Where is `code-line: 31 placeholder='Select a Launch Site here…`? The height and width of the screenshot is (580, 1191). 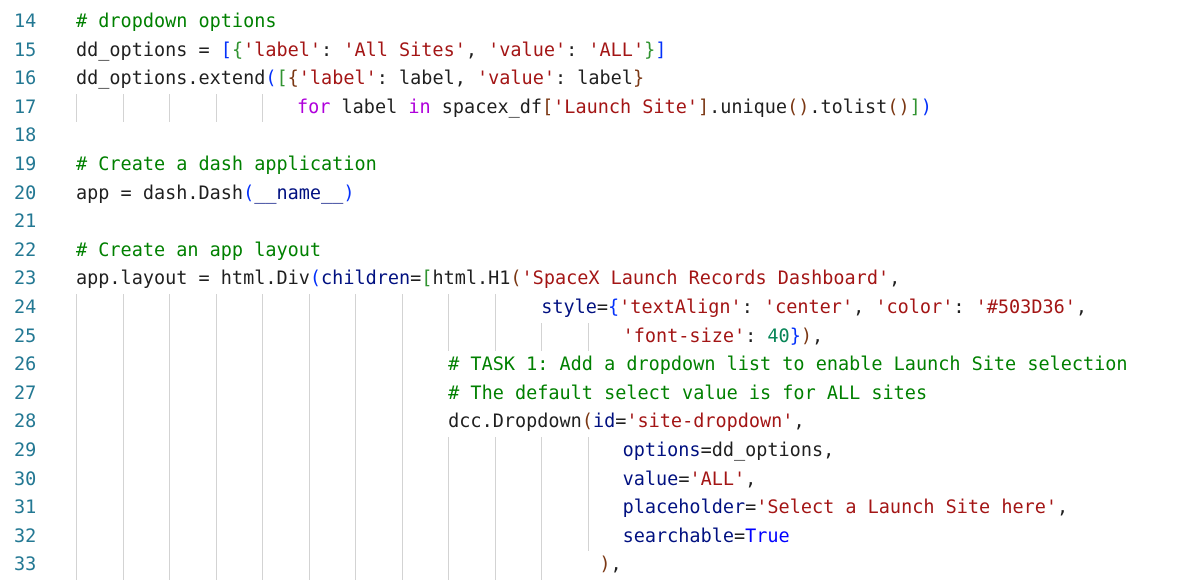 code-line: 31 placeholder='Select a Launch Site here… is located at coordinates (595, 508).